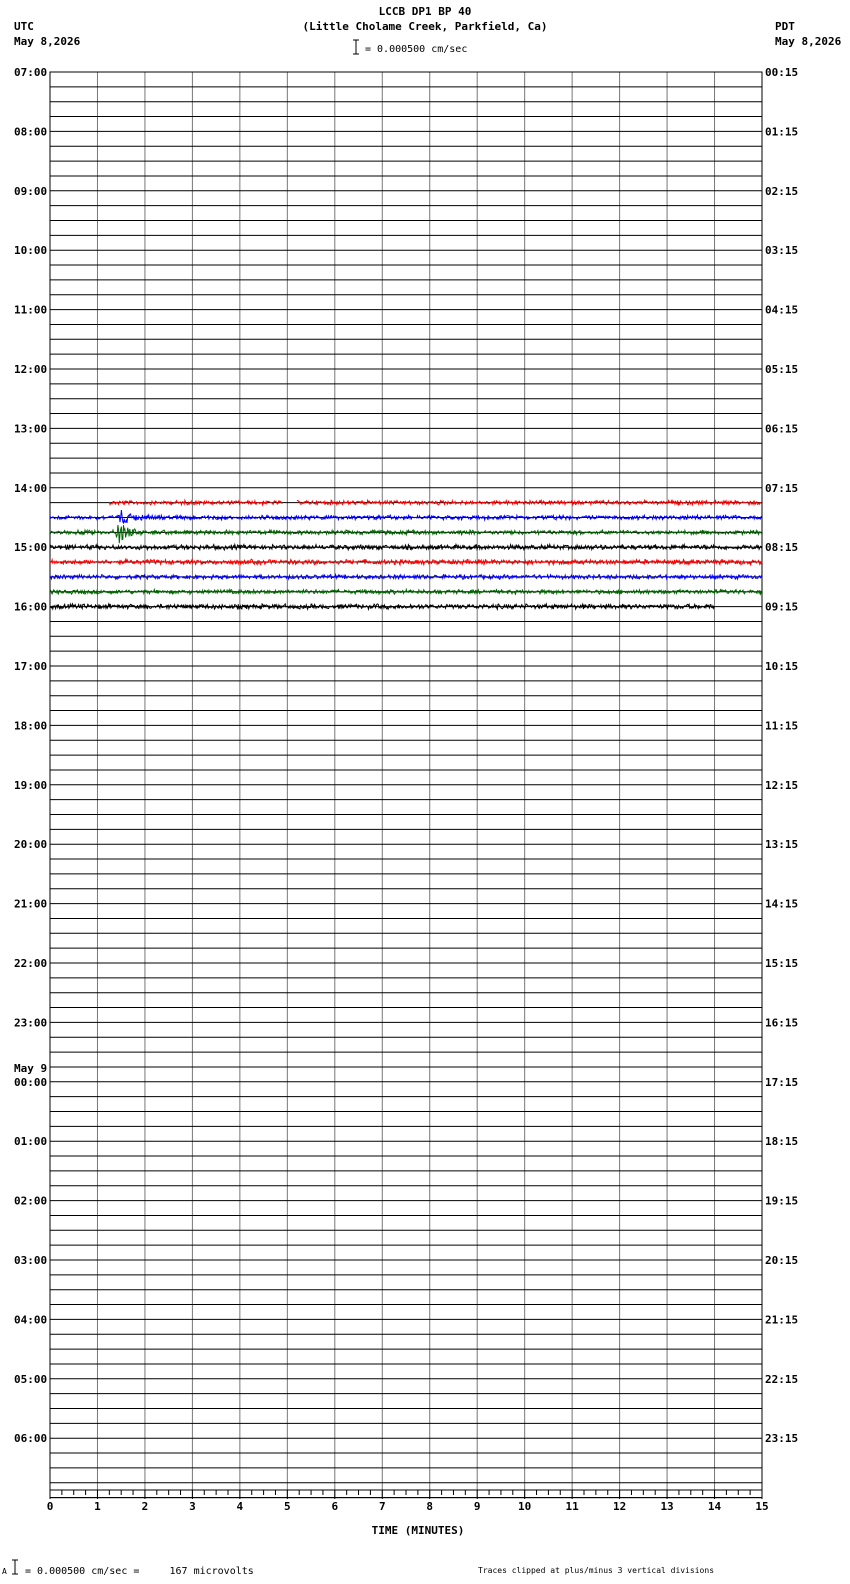 The height and width of the screenshot is (1584, 850). Describe the element at coordinates (781, 904) in the screenshot. I see `pdt-hour-label: 14:15` at that location.